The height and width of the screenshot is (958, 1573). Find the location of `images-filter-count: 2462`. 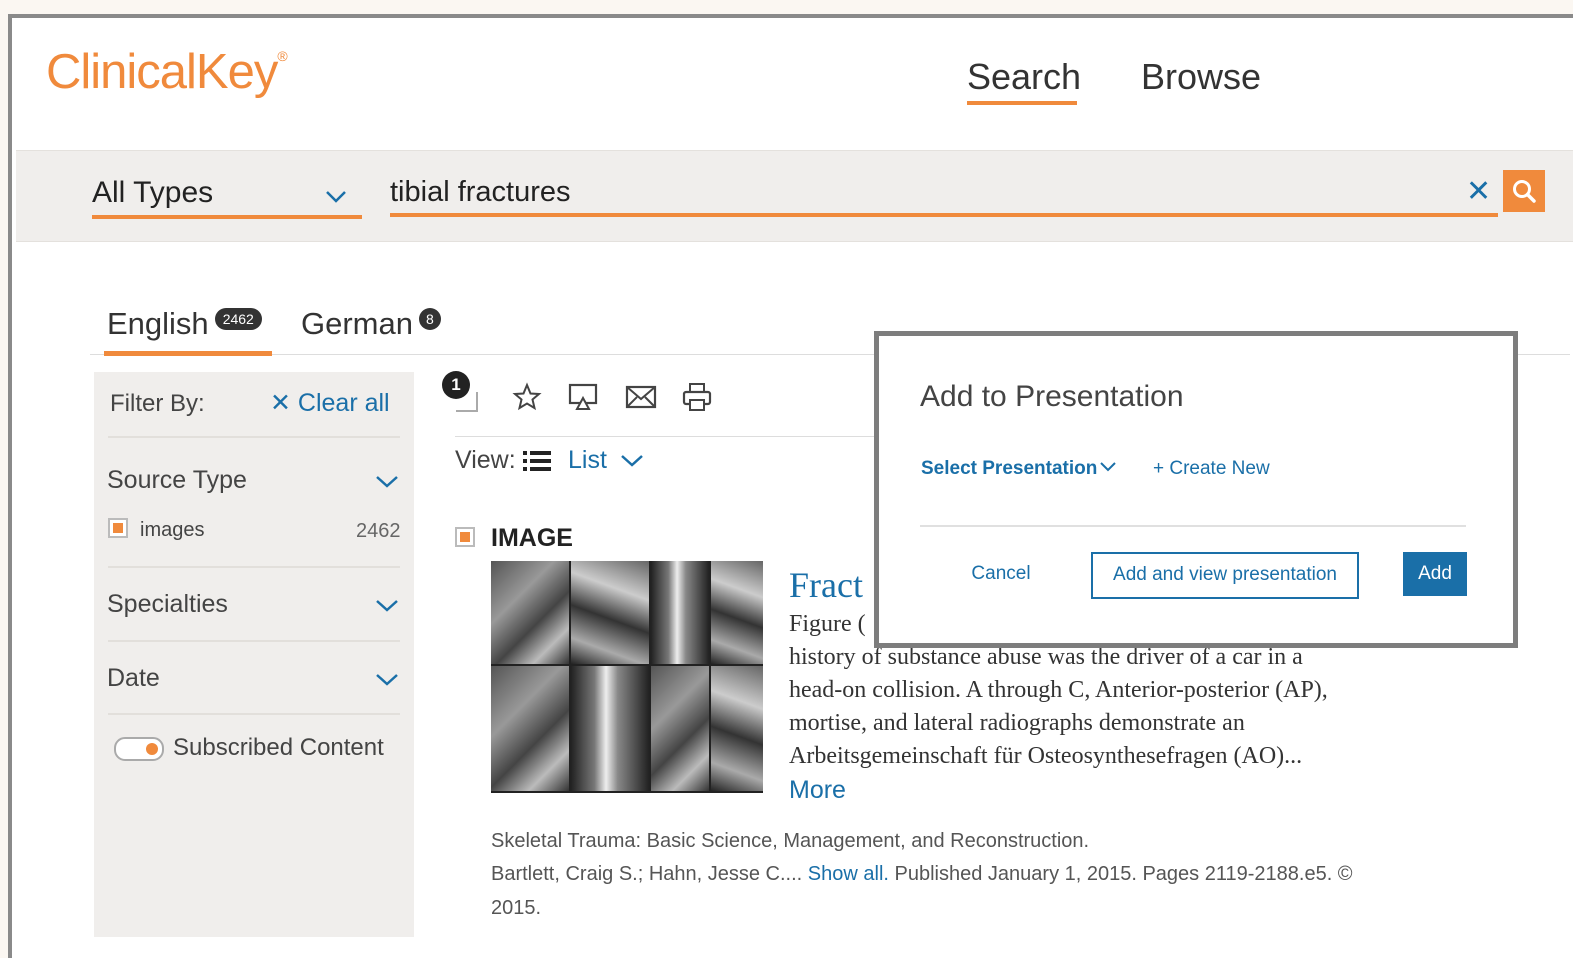

images-filter-count: 2462 is located at coordinates (378, 531).